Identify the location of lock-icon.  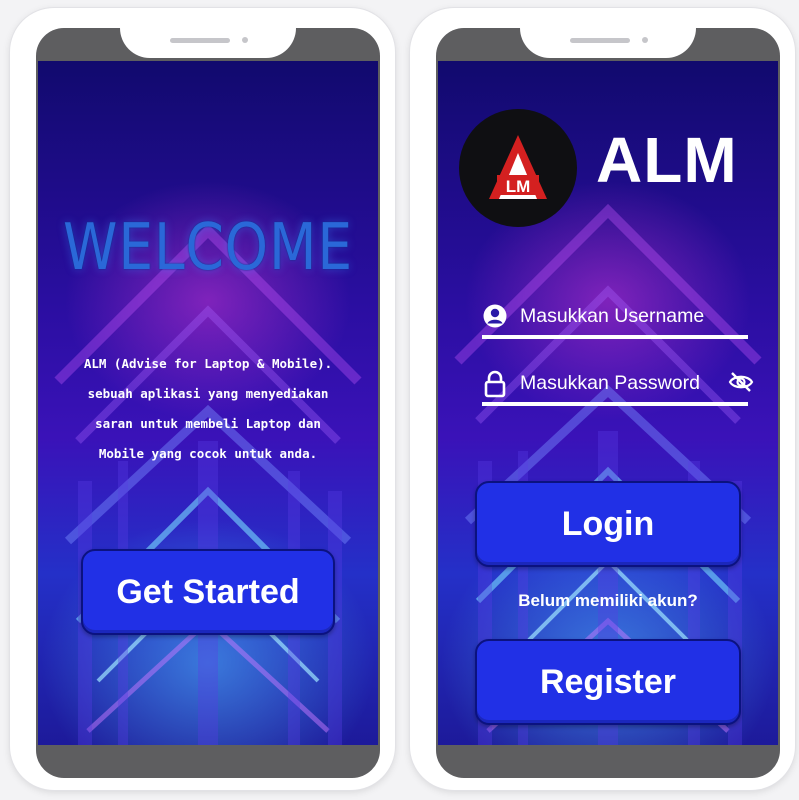
(495, 384).